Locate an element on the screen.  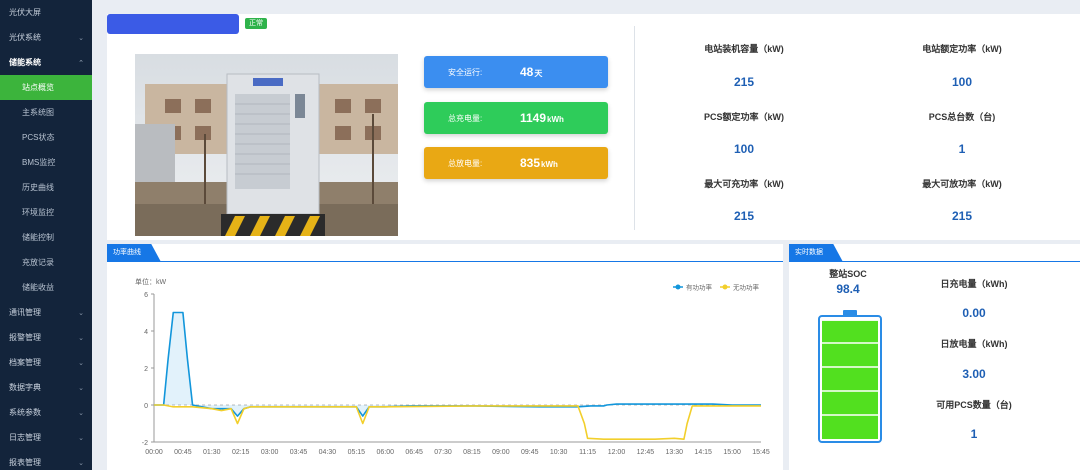
total-charge-card: 总充电量: 1149kWh is located at coordinates (516, 118).